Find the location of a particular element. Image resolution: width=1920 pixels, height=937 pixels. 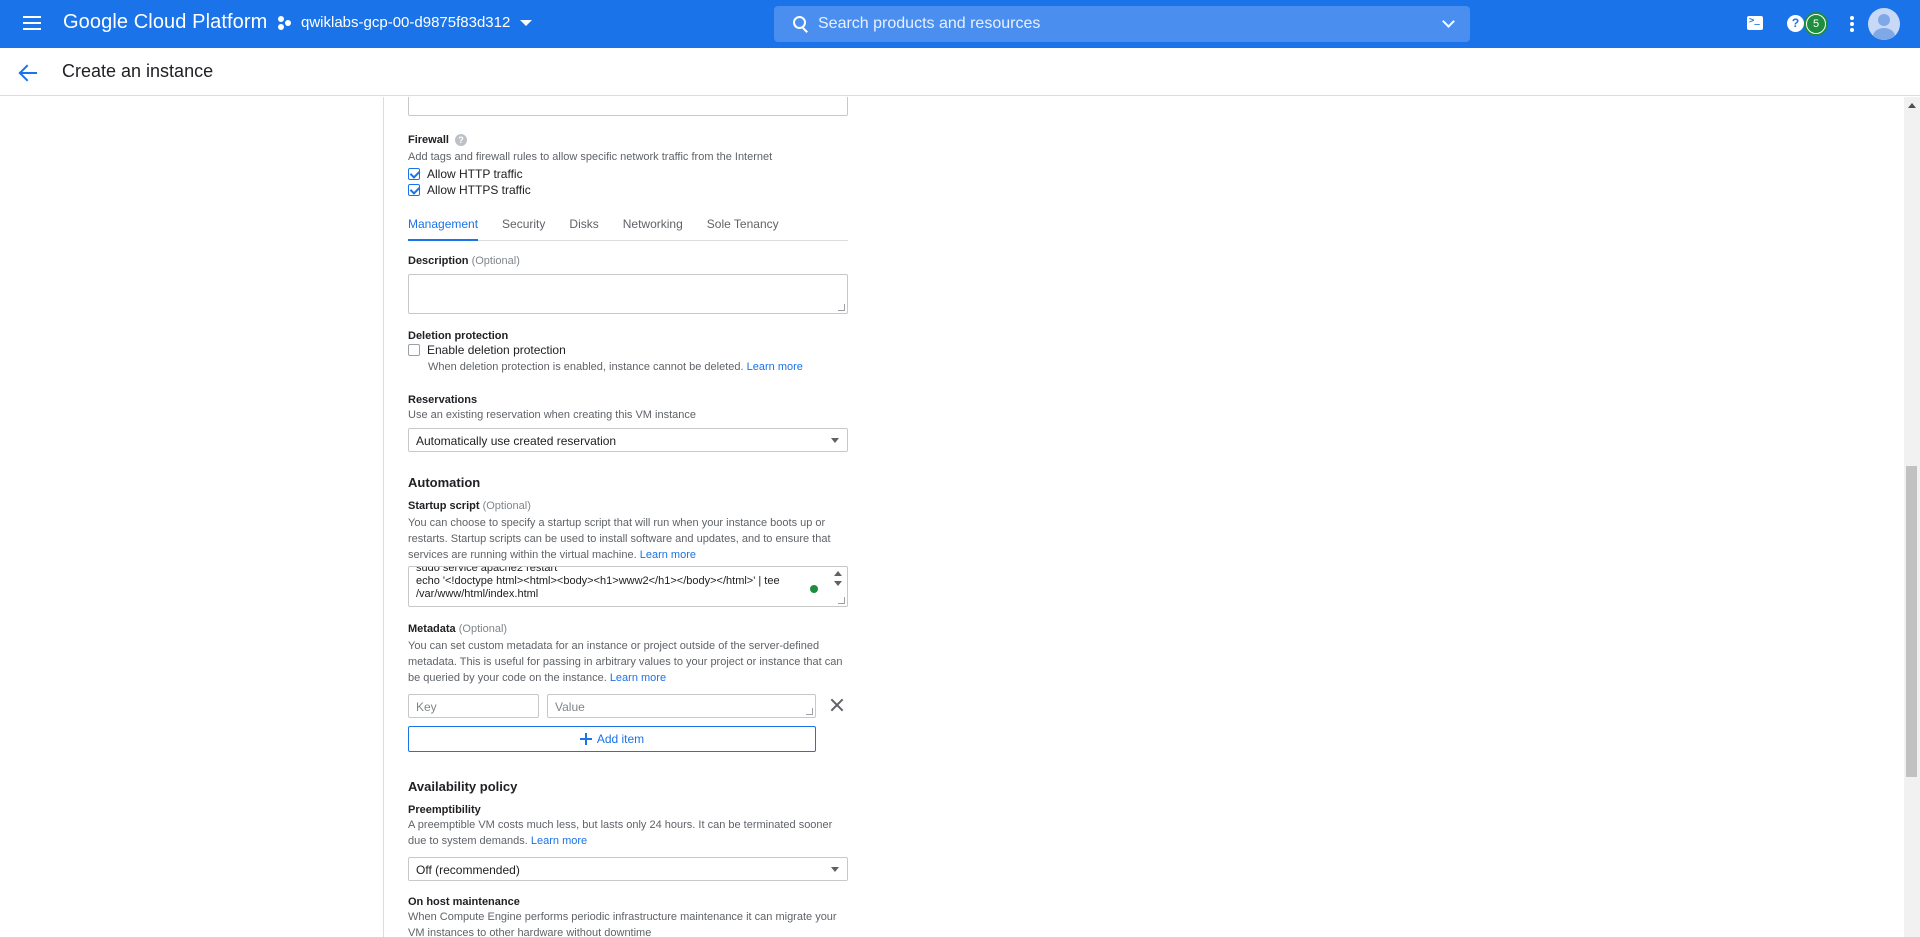

tab-management: Management is located at coordinates (443, 229).